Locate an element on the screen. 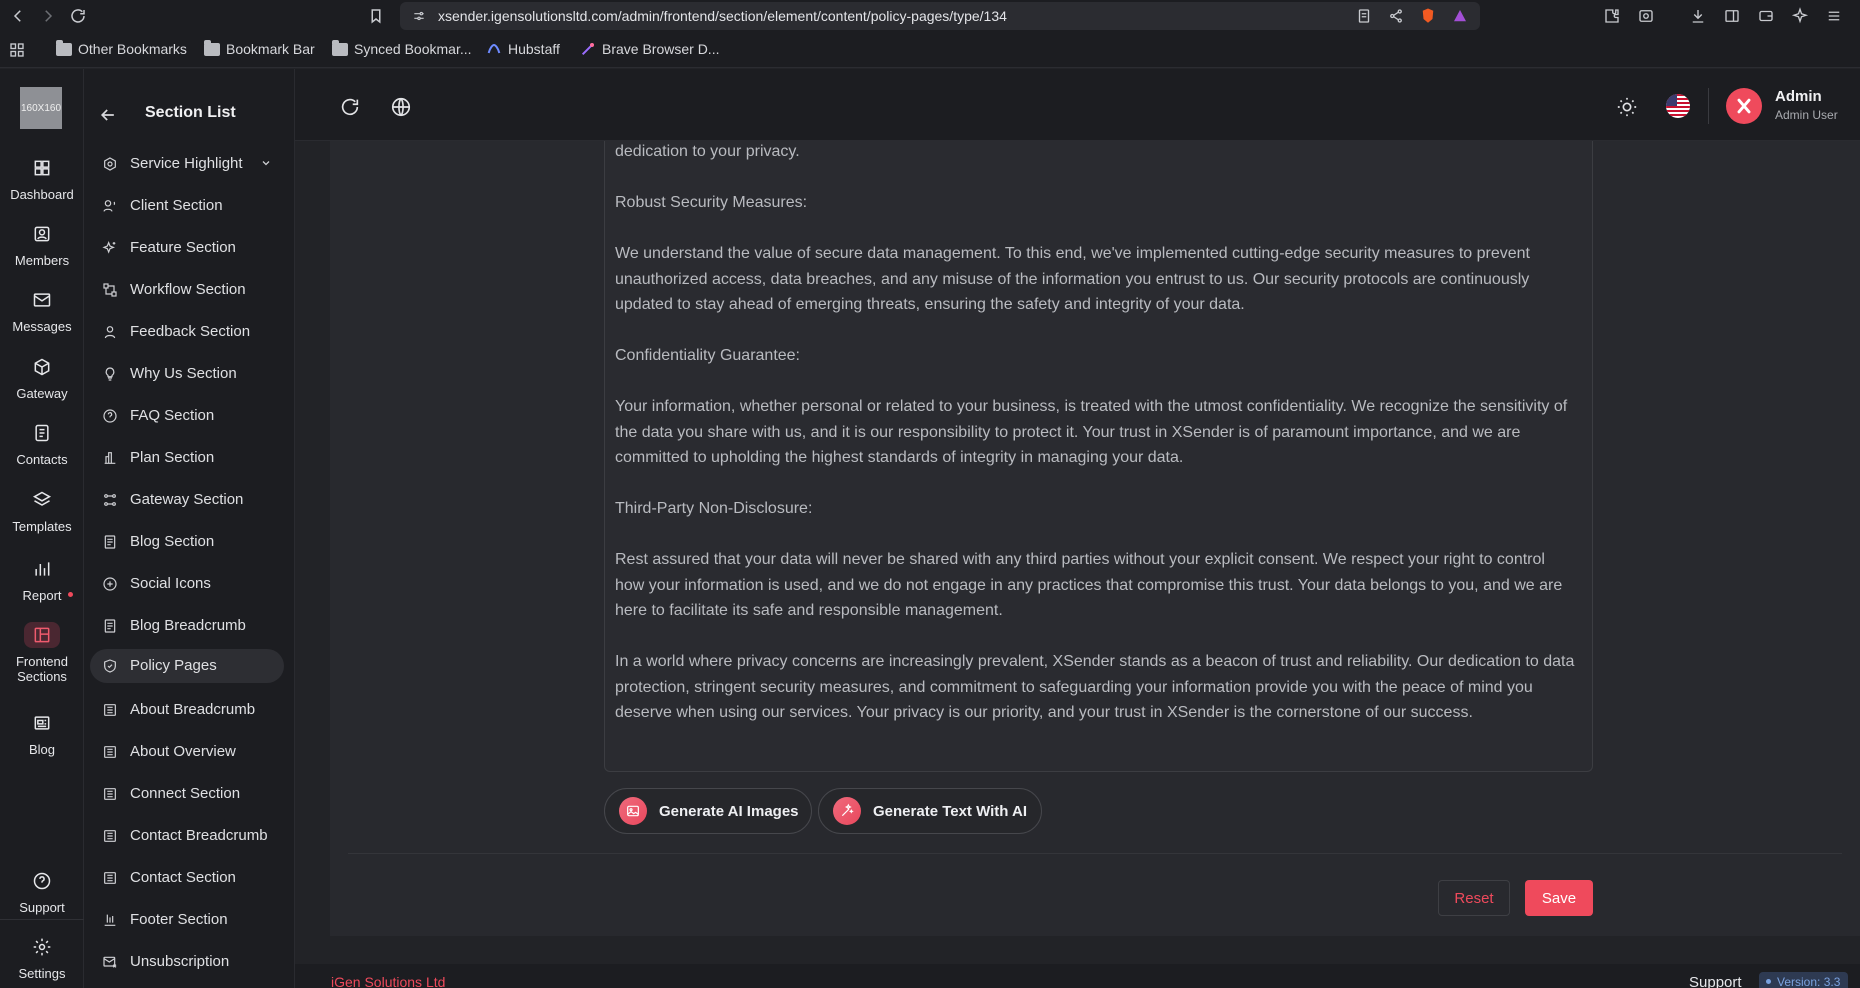 This screenshot has height=988, width=1860. section-item-footer: Footer Section is located at coordinates (187, 920).